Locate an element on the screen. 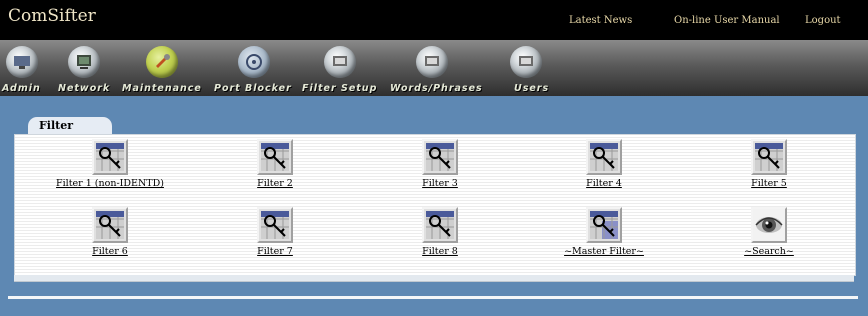 The width and height of the screenshot is (868, 316). filter-setup-icon is located at coordinates (340, 62).